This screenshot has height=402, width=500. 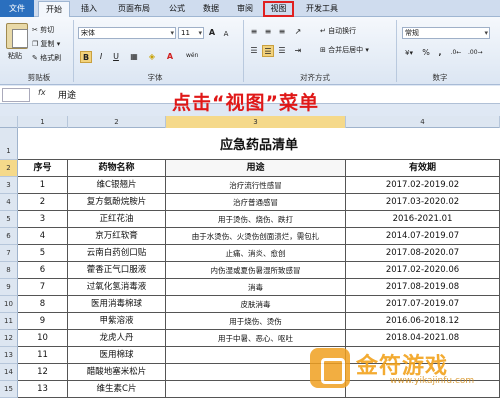 I want to click on header-cell: 药物名称, so click(x=117, y=168).